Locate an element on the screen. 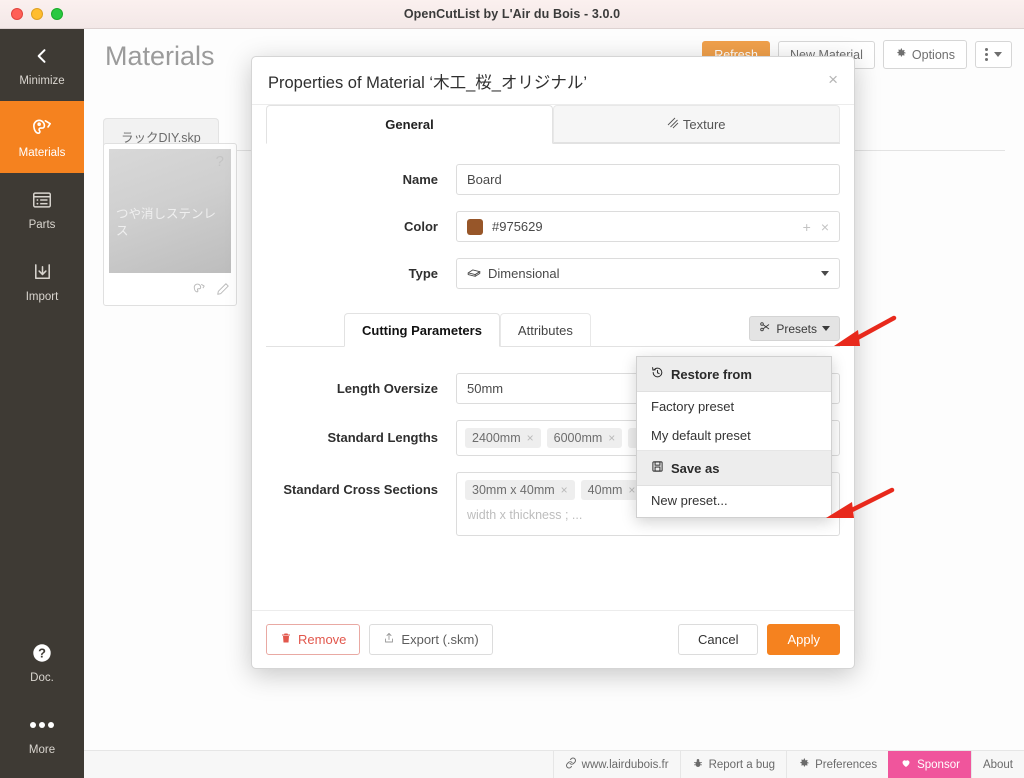  label-length-oversize: Length Oversize is located at coordinates (387, 388).